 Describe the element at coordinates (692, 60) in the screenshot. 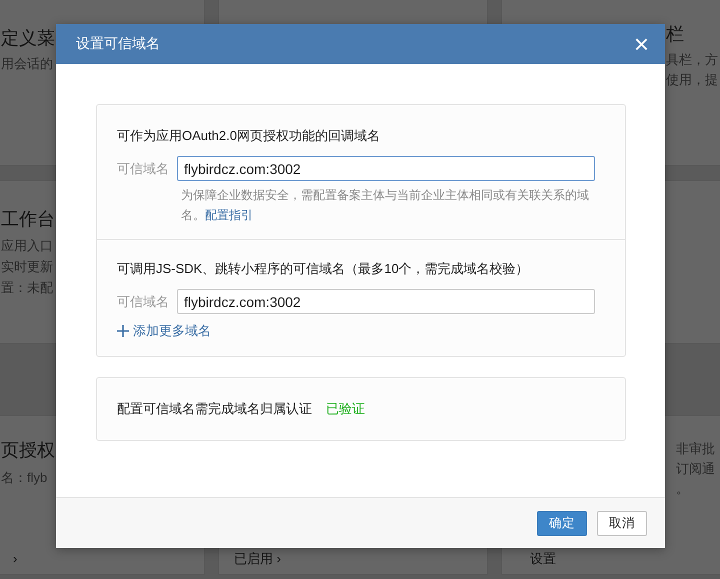

I see `card-text: 具栏，方` at that location.